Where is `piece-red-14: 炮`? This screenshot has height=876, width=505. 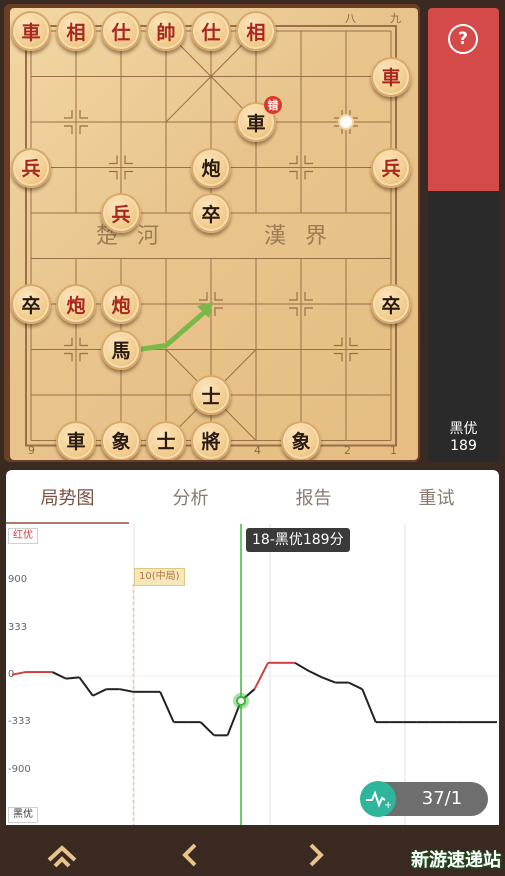 piece-red-14: 炮 is located at coordinates (76, 304).